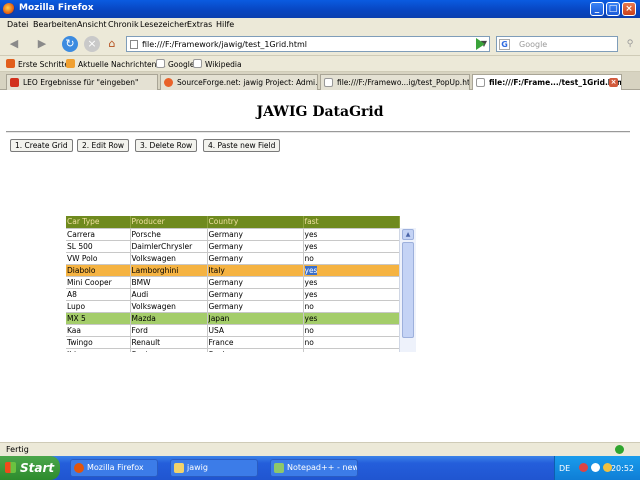 Image resolution: width=640 pixels, height=480 pixels. I want to click on grid-cell: Renault, so click(169, 342).